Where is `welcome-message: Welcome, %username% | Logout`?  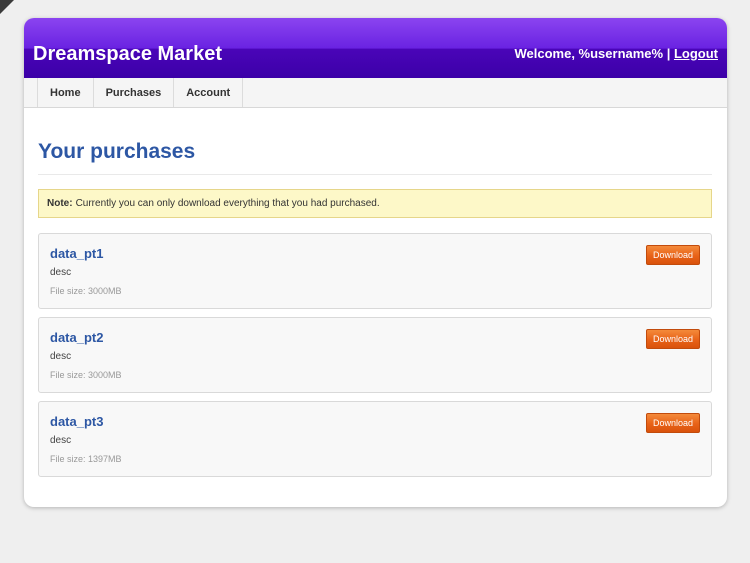 welcome-message: Welcome, %username% | Logout is located at coordinates (616, 54).